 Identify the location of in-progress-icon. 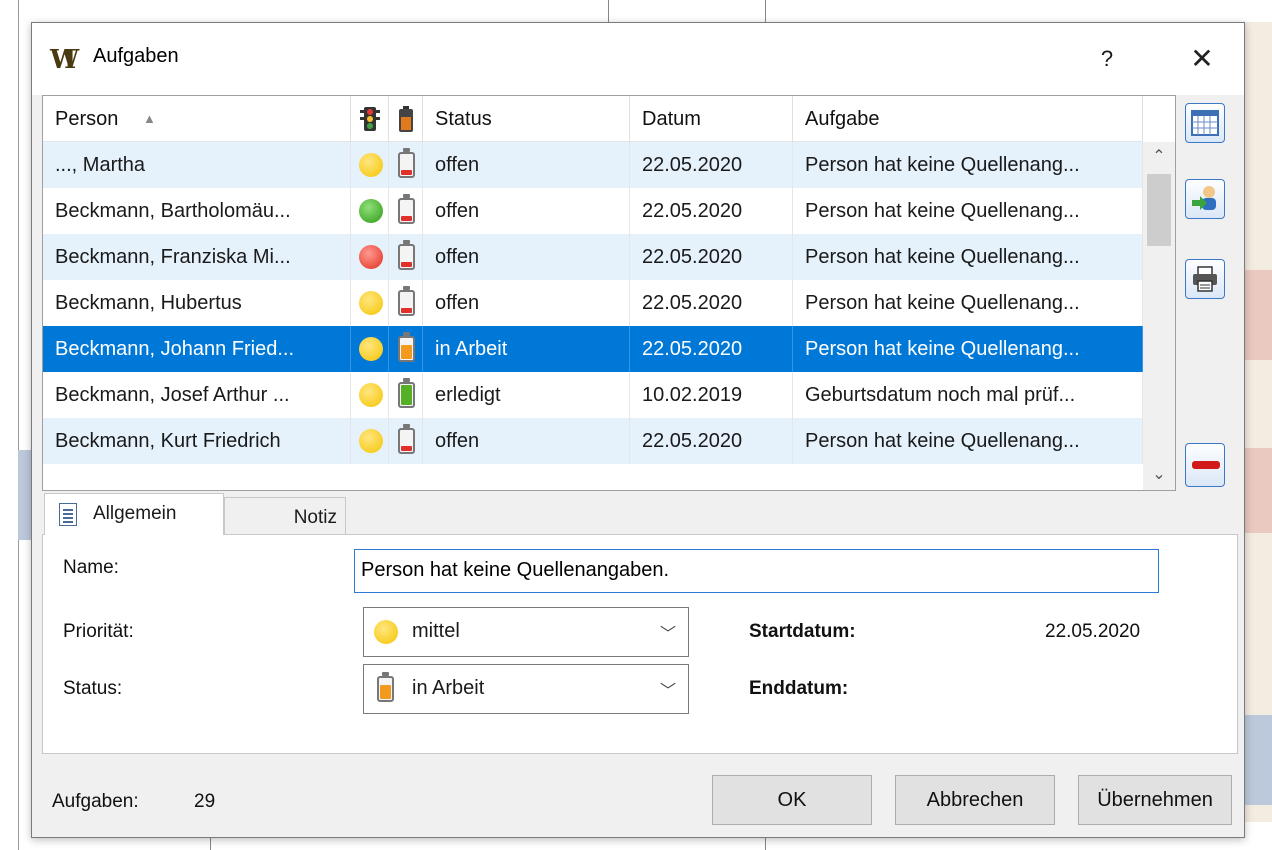
(385, 687).